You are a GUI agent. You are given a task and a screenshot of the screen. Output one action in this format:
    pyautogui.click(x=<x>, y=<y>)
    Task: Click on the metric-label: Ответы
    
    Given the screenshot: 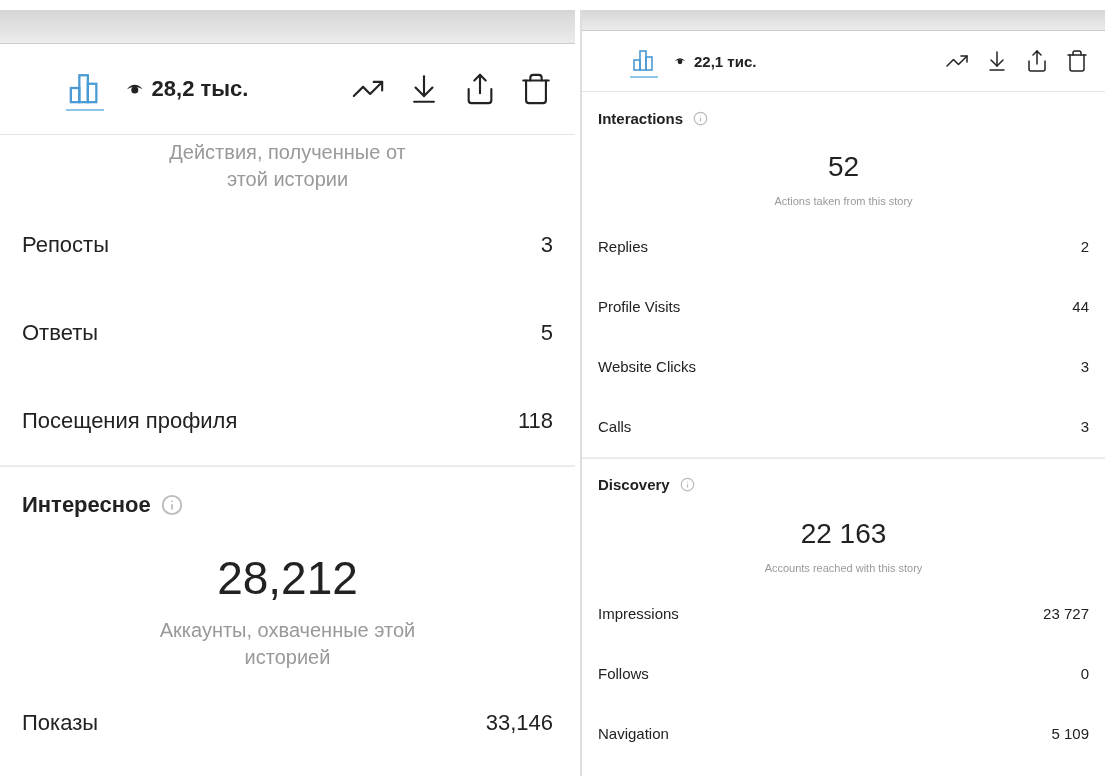 What is the action you would take?
    pyautogui.click(x=60, y=333)
    